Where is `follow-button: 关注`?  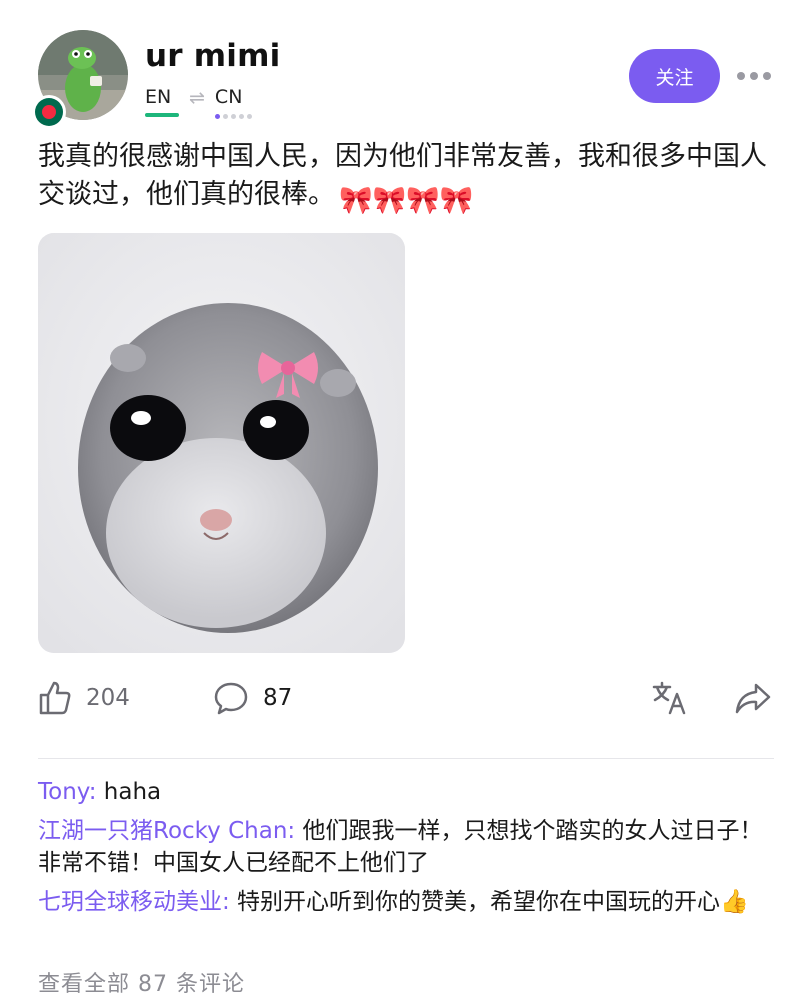 follow-button: 关注 is located at coordinates (674, 76).